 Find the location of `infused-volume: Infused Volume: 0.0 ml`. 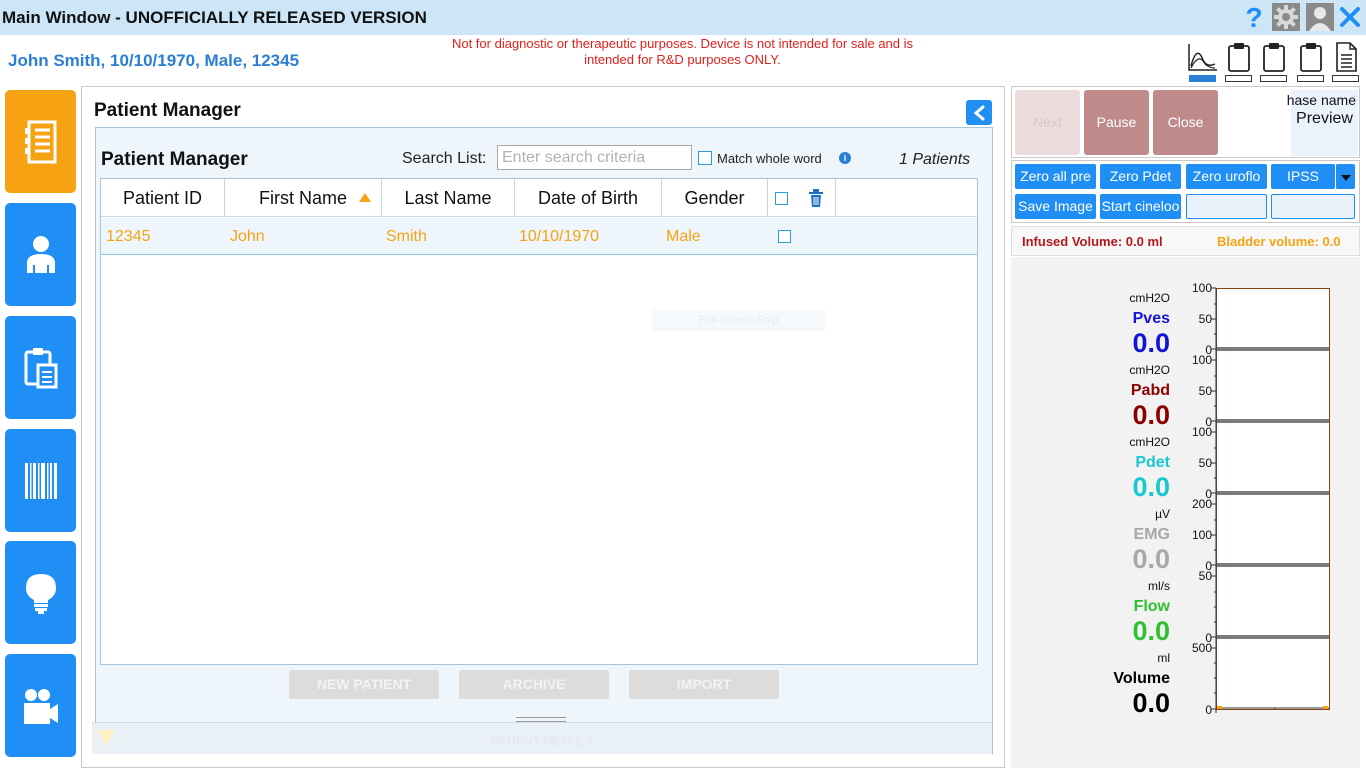

infused-volume: Infused Volume: 0.0 ml is located at coordinates (1092, 241).